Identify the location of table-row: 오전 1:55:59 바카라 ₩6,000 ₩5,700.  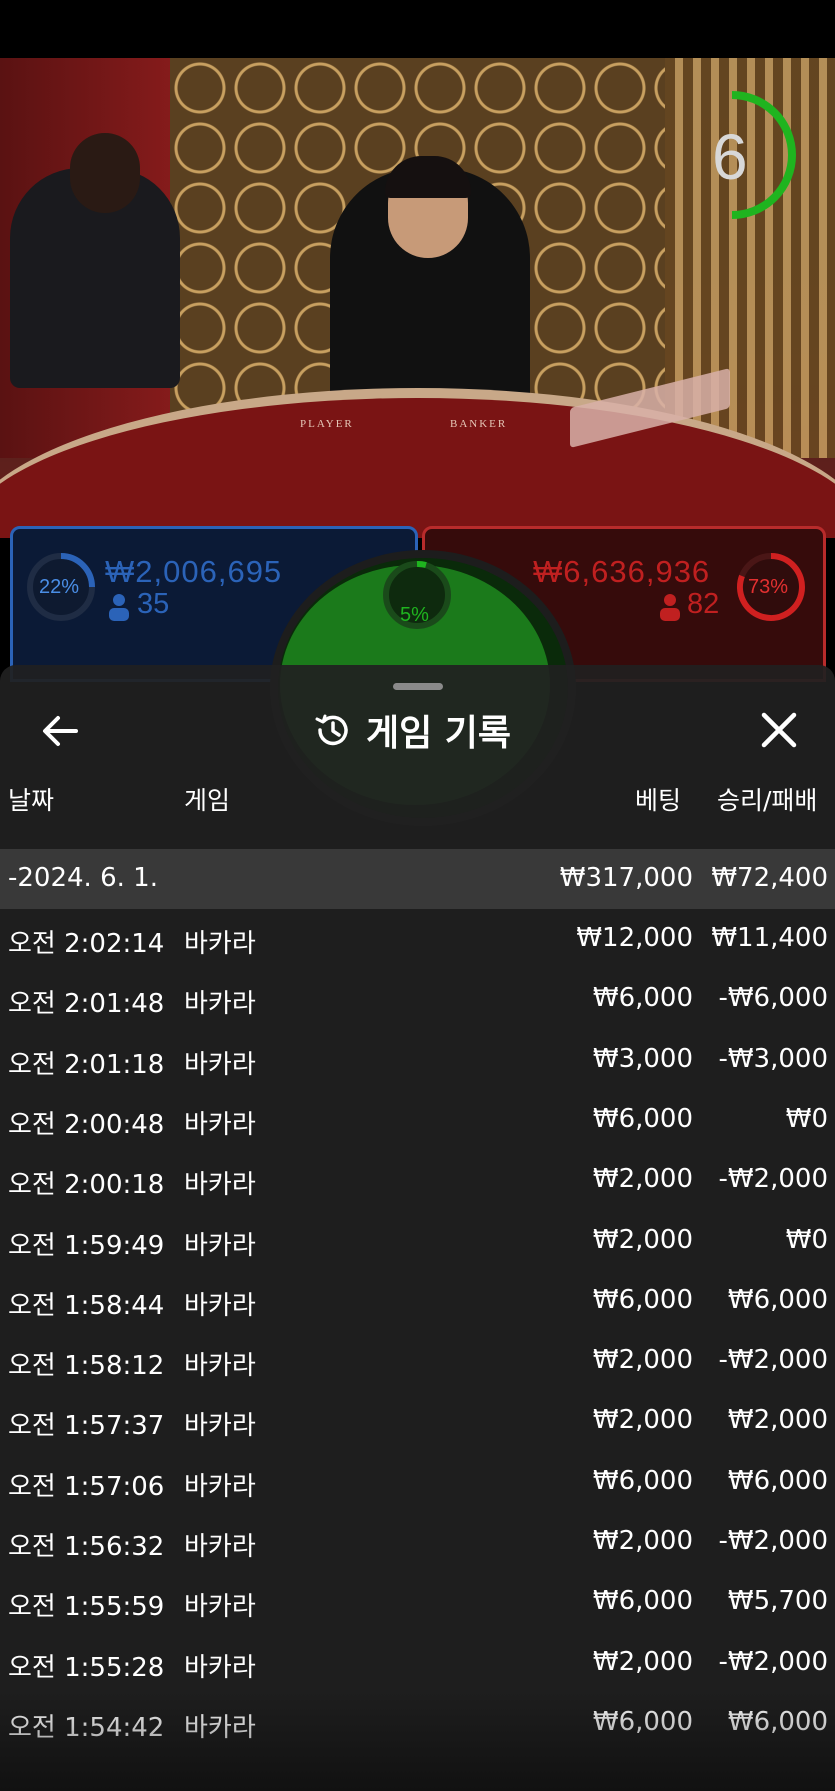
(417, 1602).